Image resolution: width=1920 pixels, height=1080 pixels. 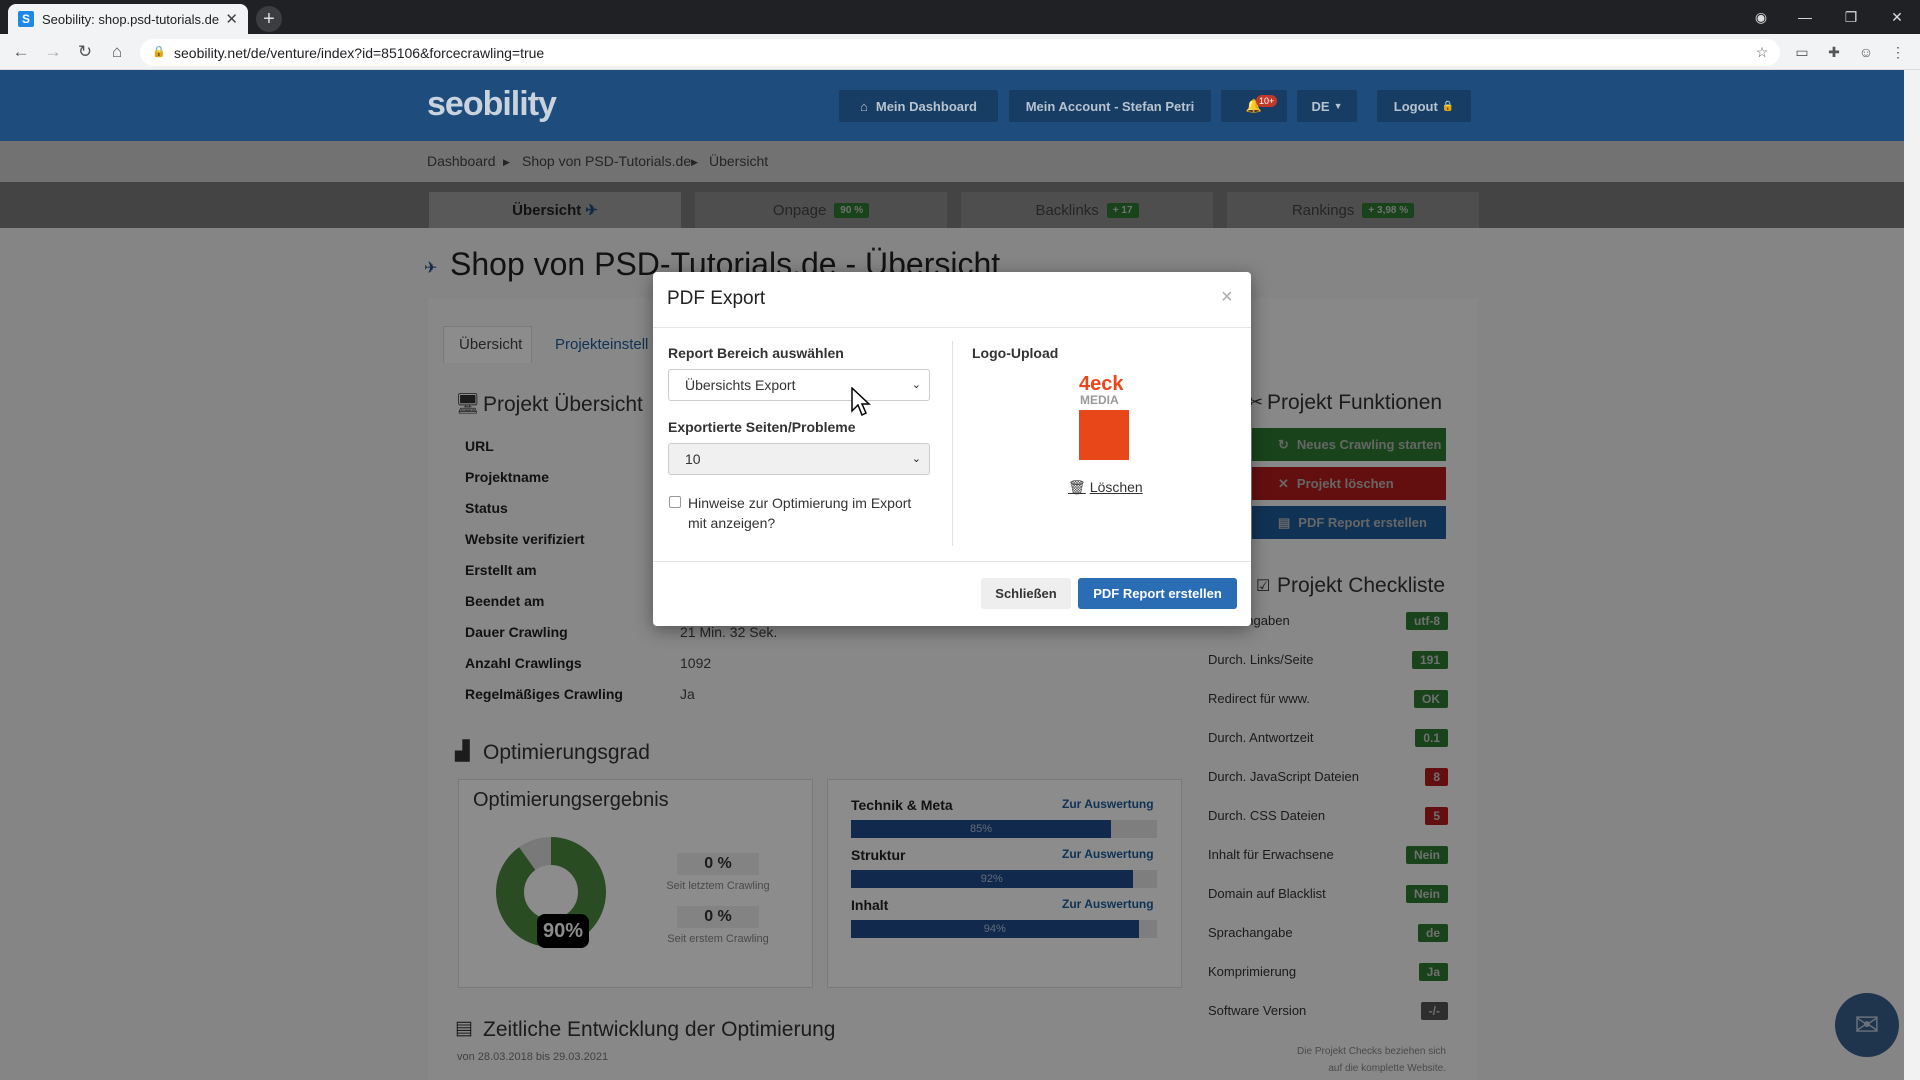 I want to click on logout-button: Logout 🔒, so click(x=1424, y=106).